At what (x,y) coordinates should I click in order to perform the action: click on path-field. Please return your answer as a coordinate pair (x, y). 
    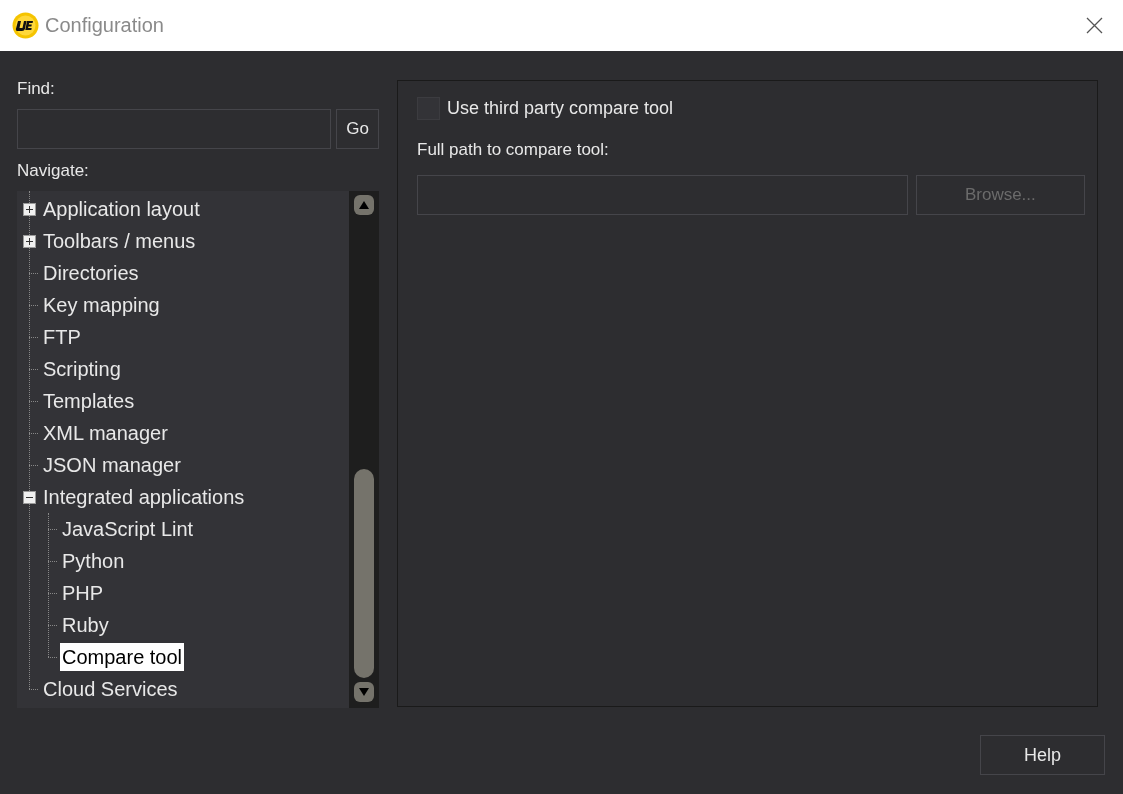
    Looking at the image, I should click on (662, 195).